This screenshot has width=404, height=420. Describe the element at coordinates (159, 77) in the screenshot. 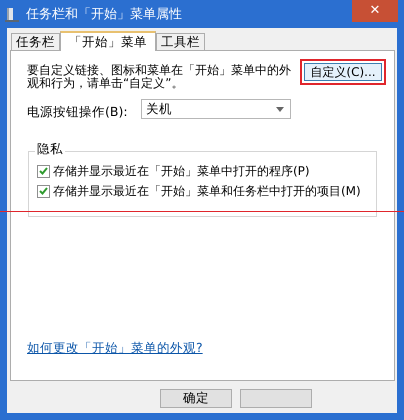

I see `description-text: 要自定义链接、图标和菜单在「开始」菜单中的外观和行为，请单击“自定义”。` at that location.